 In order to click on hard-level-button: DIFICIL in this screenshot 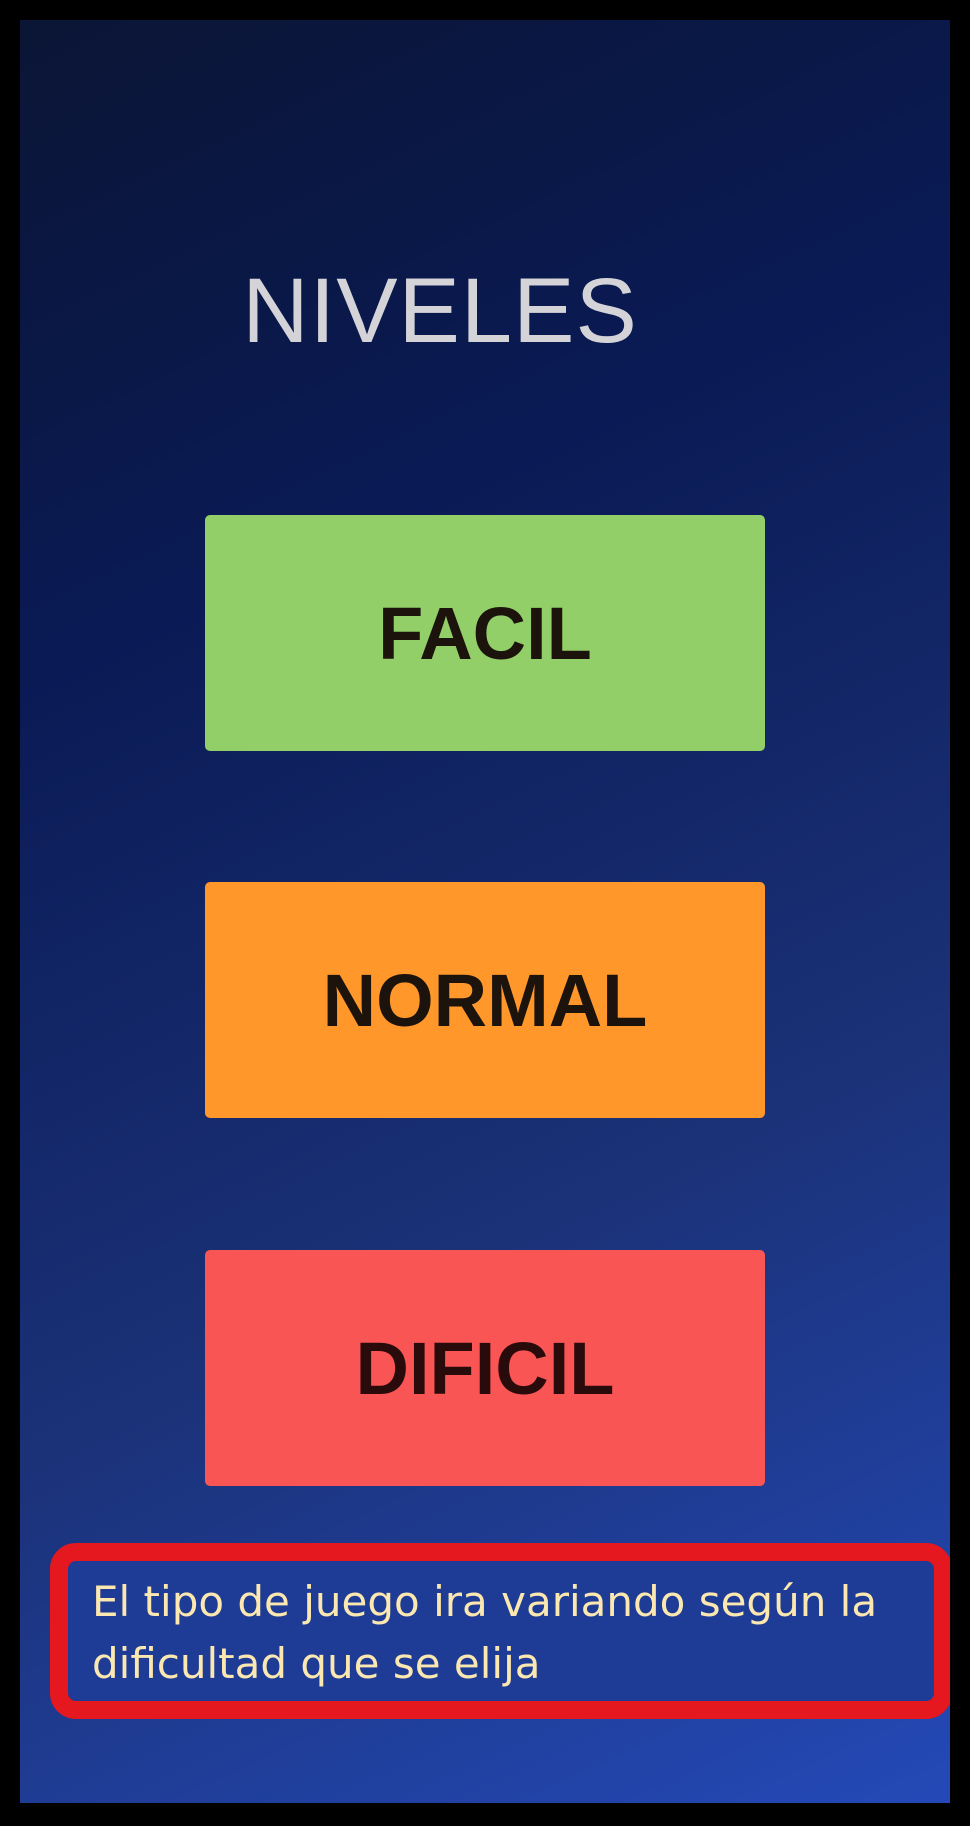, I will do `click(485, 1368)`.